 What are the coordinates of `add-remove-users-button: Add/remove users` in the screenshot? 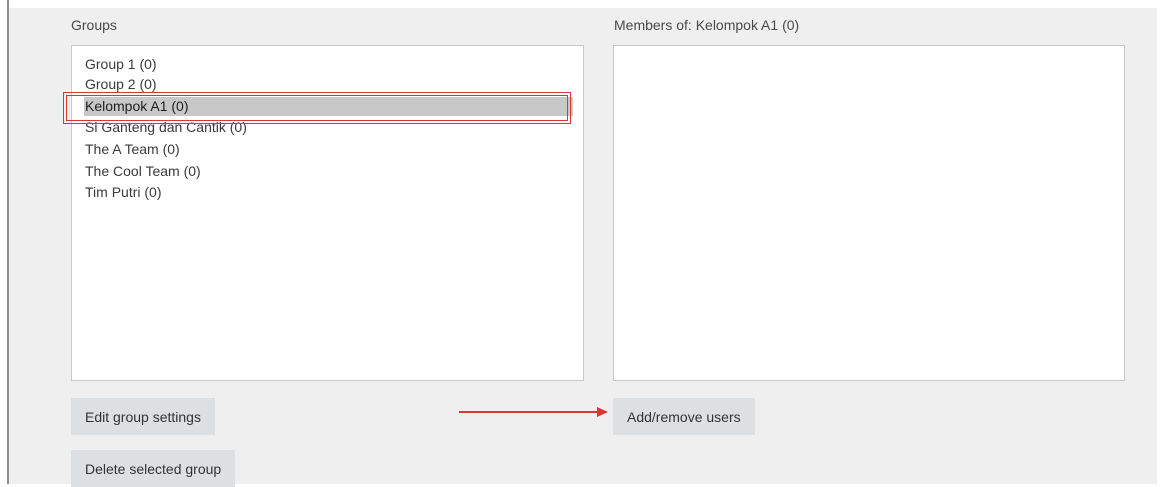 It's located at (684, 416).